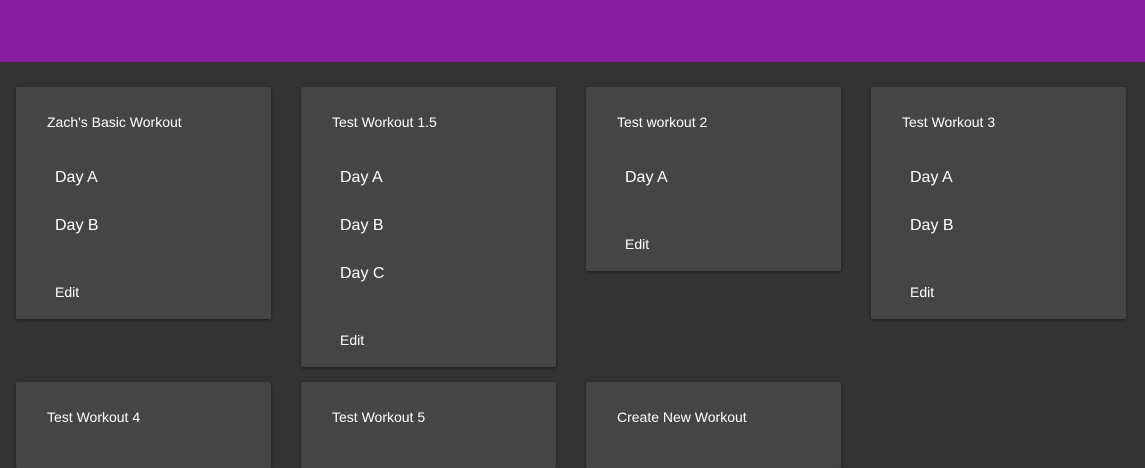 The image size is (1145, 468). What do you see at coordinates (662, 122) in the screenshot?
I see `workout-card-title: Test workout 2` at bounding box center [662, 122].